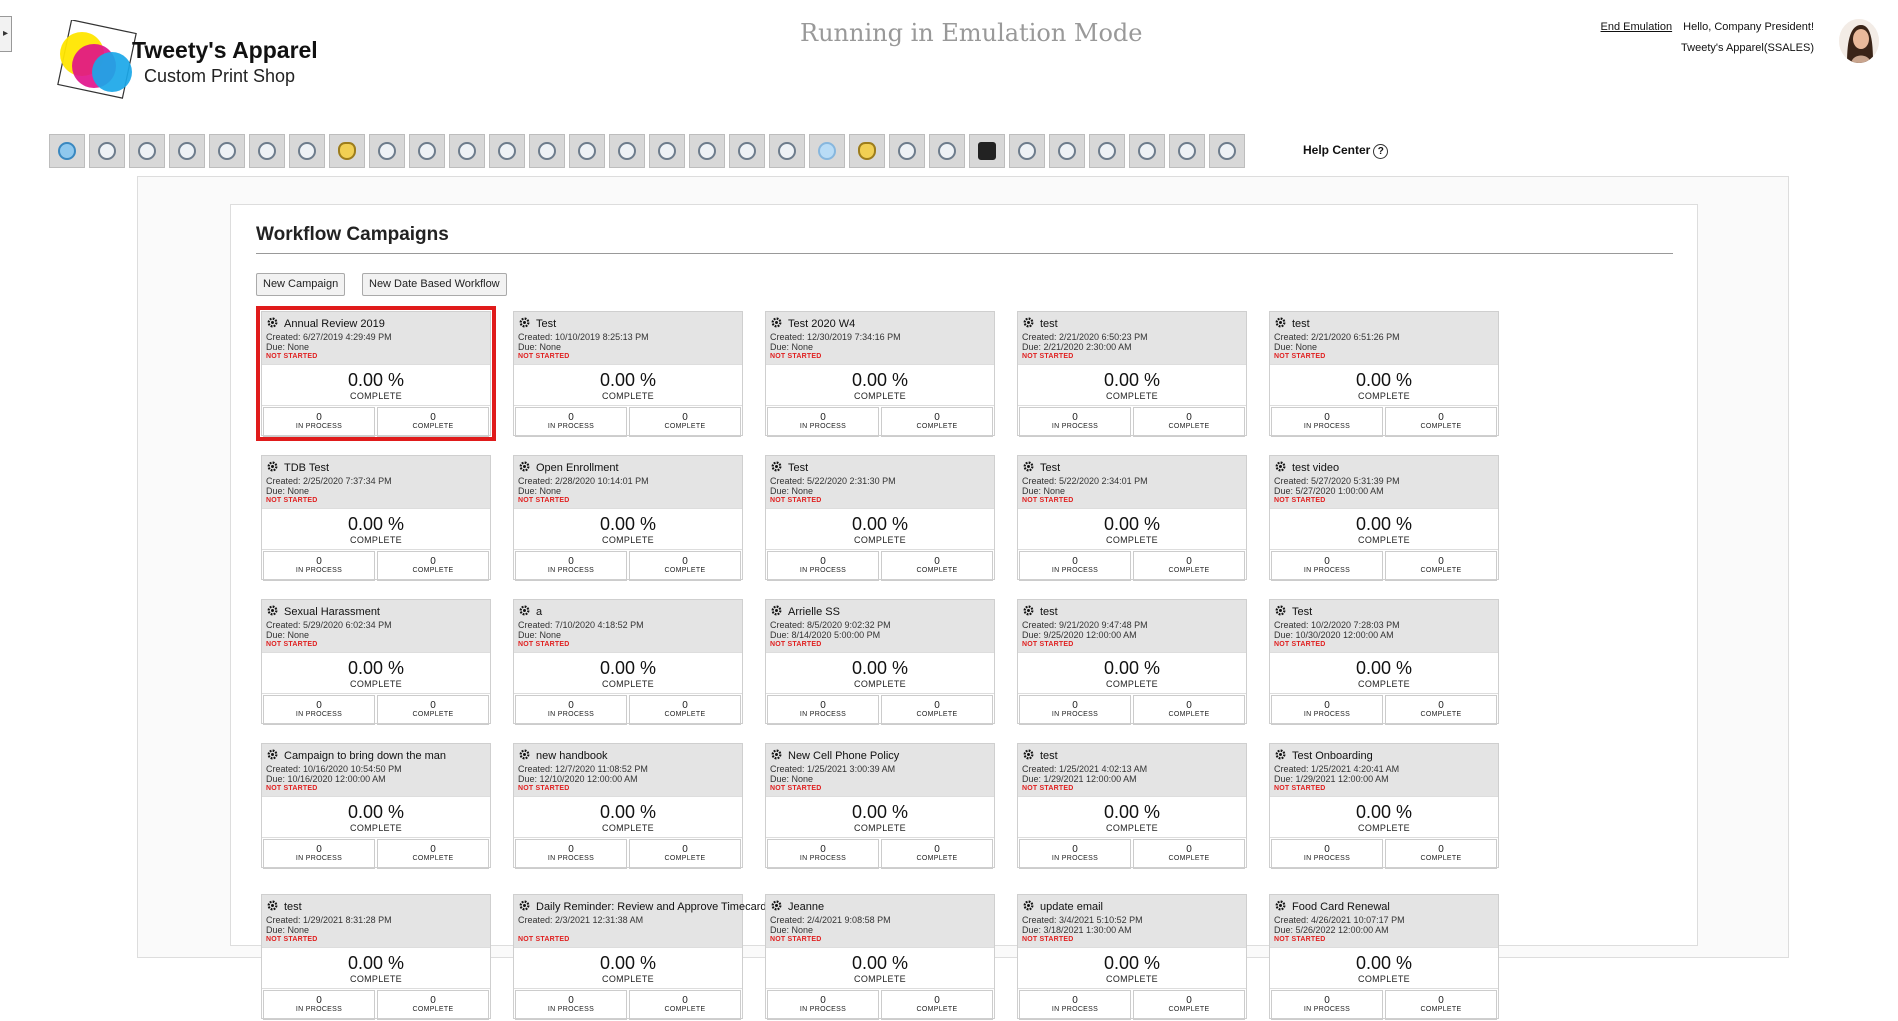  What do you see at coordinates (227, 151) in the screenshot?
I see `toolbar-button-group` at bounding box center [227, 151].